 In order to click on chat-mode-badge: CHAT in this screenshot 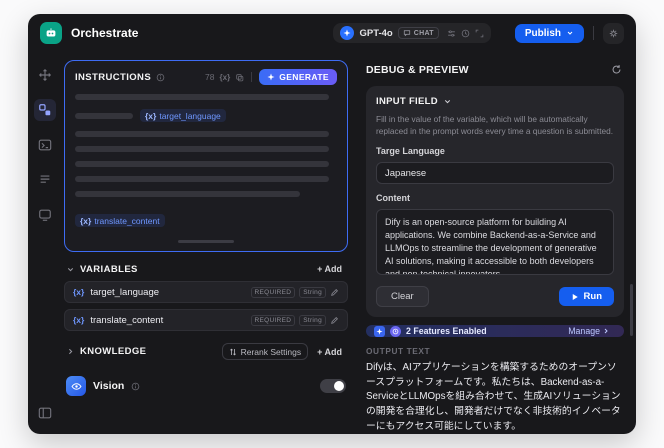, I will do `click(418, 33)`.